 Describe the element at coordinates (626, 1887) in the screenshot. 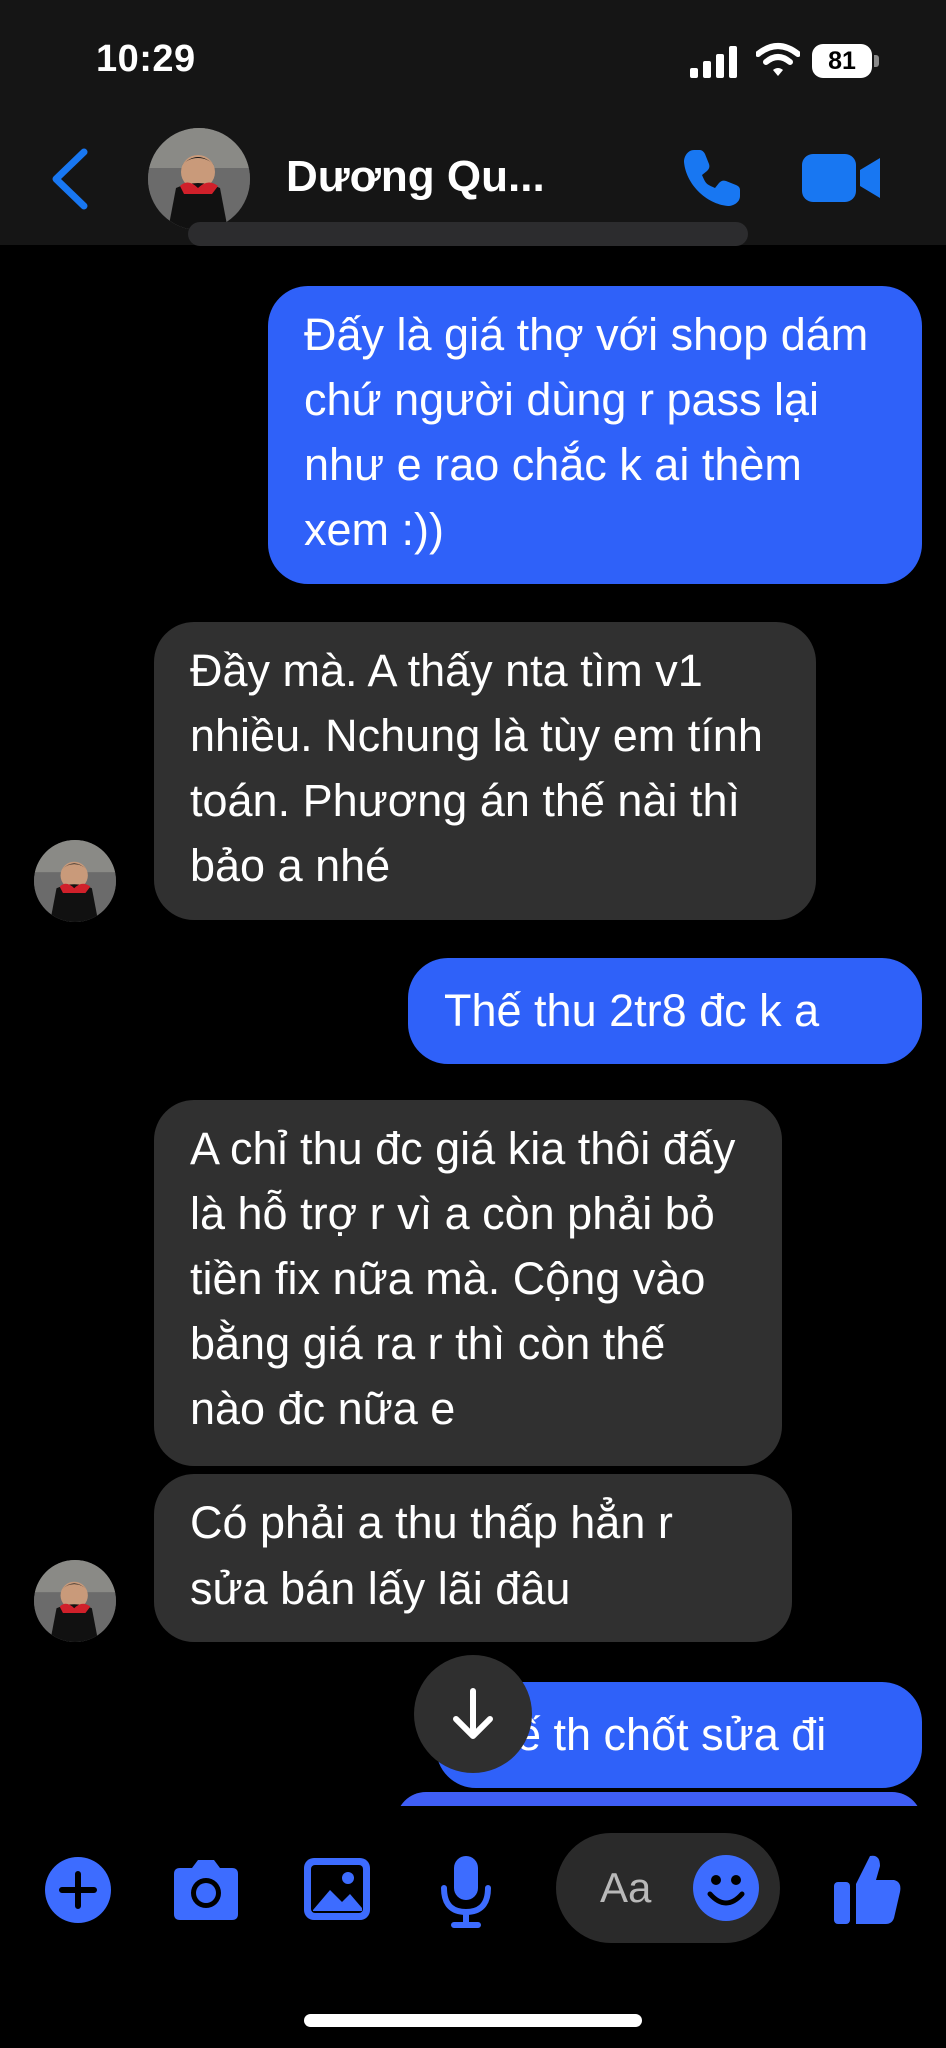

I see `message-input-placeholder: Aa` at that location.